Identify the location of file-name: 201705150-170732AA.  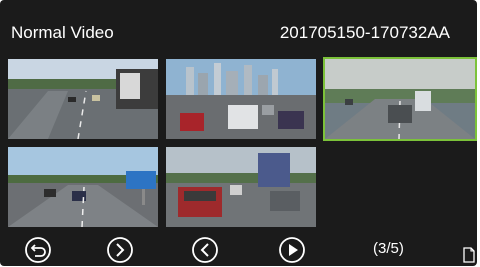
(364, 32).